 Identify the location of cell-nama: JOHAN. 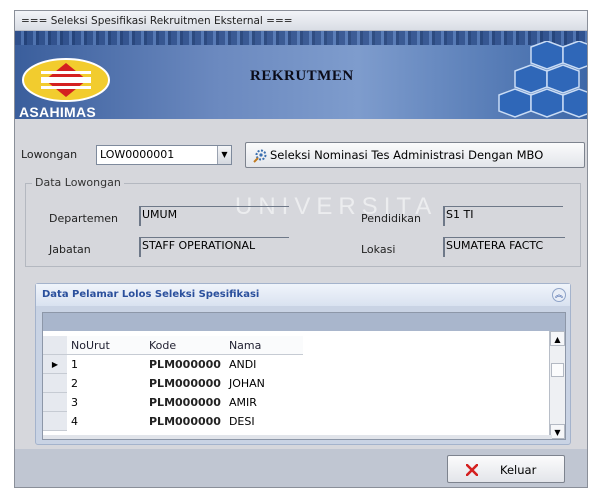
(246, 383).